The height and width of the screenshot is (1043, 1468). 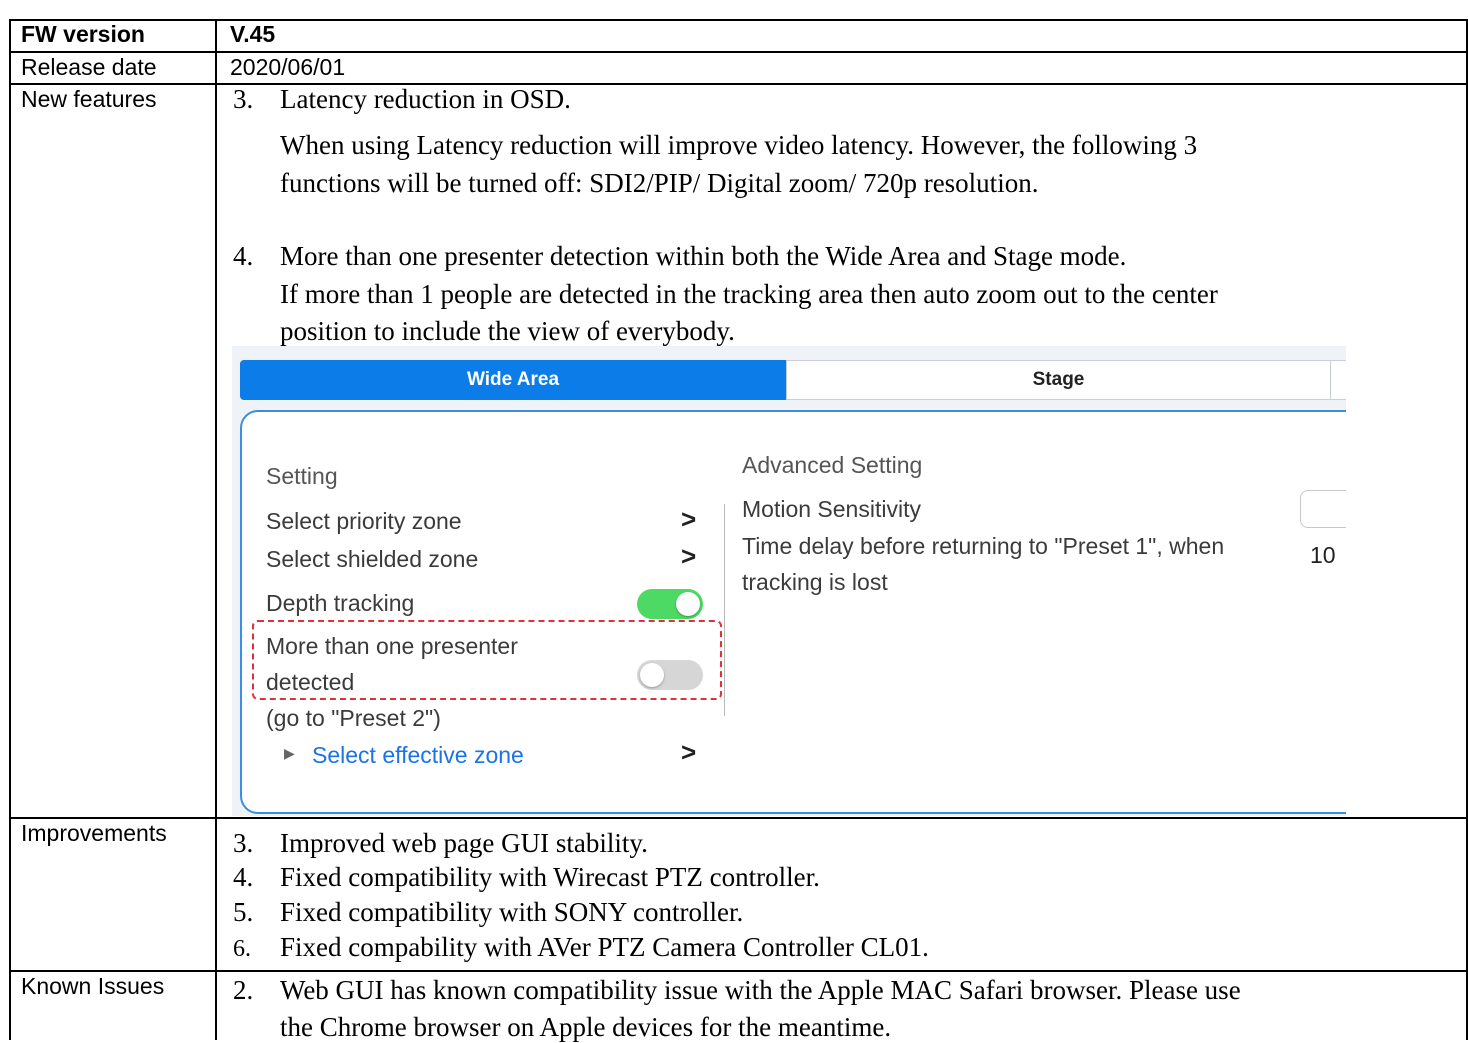 What do you see at coordinates (288, 67) in the screenshot?
I see `release-date-value: 2020/06/01` at bounding box center [288, 67].